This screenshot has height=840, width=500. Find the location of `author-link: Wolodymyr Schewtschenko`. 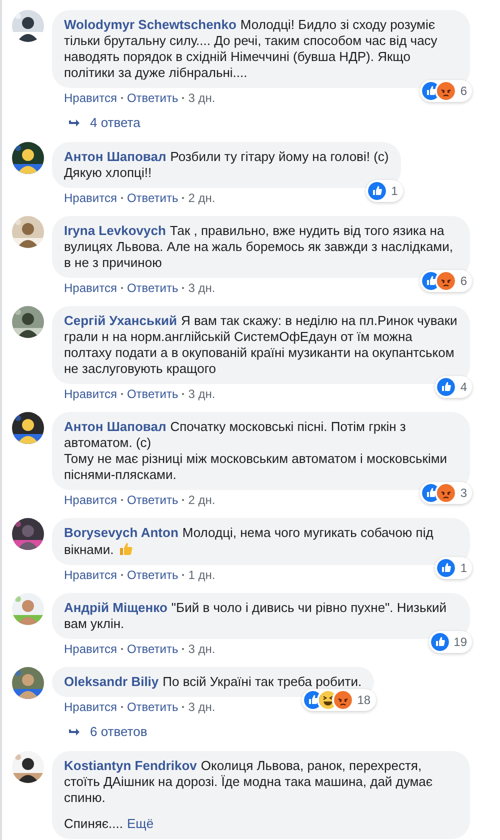

author-link: Wolodymyr Schewtschenko is located at coordinates (150, 24).